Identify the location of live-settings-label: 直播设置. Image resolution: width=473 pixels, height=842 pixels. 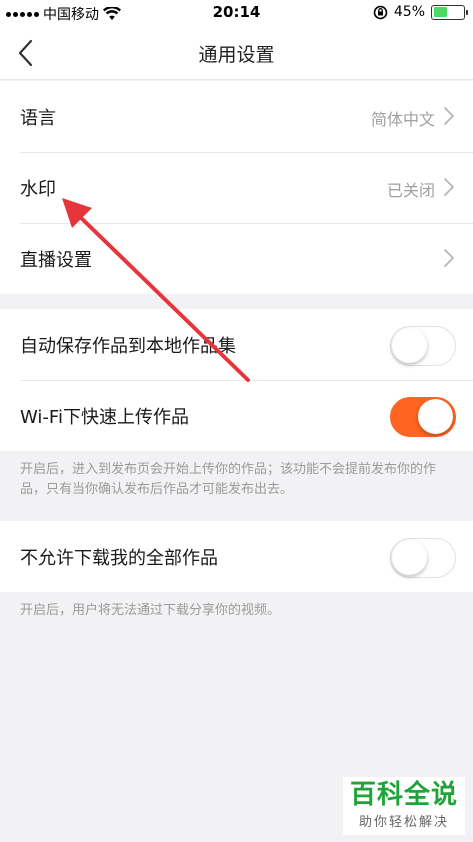
(56, 260).